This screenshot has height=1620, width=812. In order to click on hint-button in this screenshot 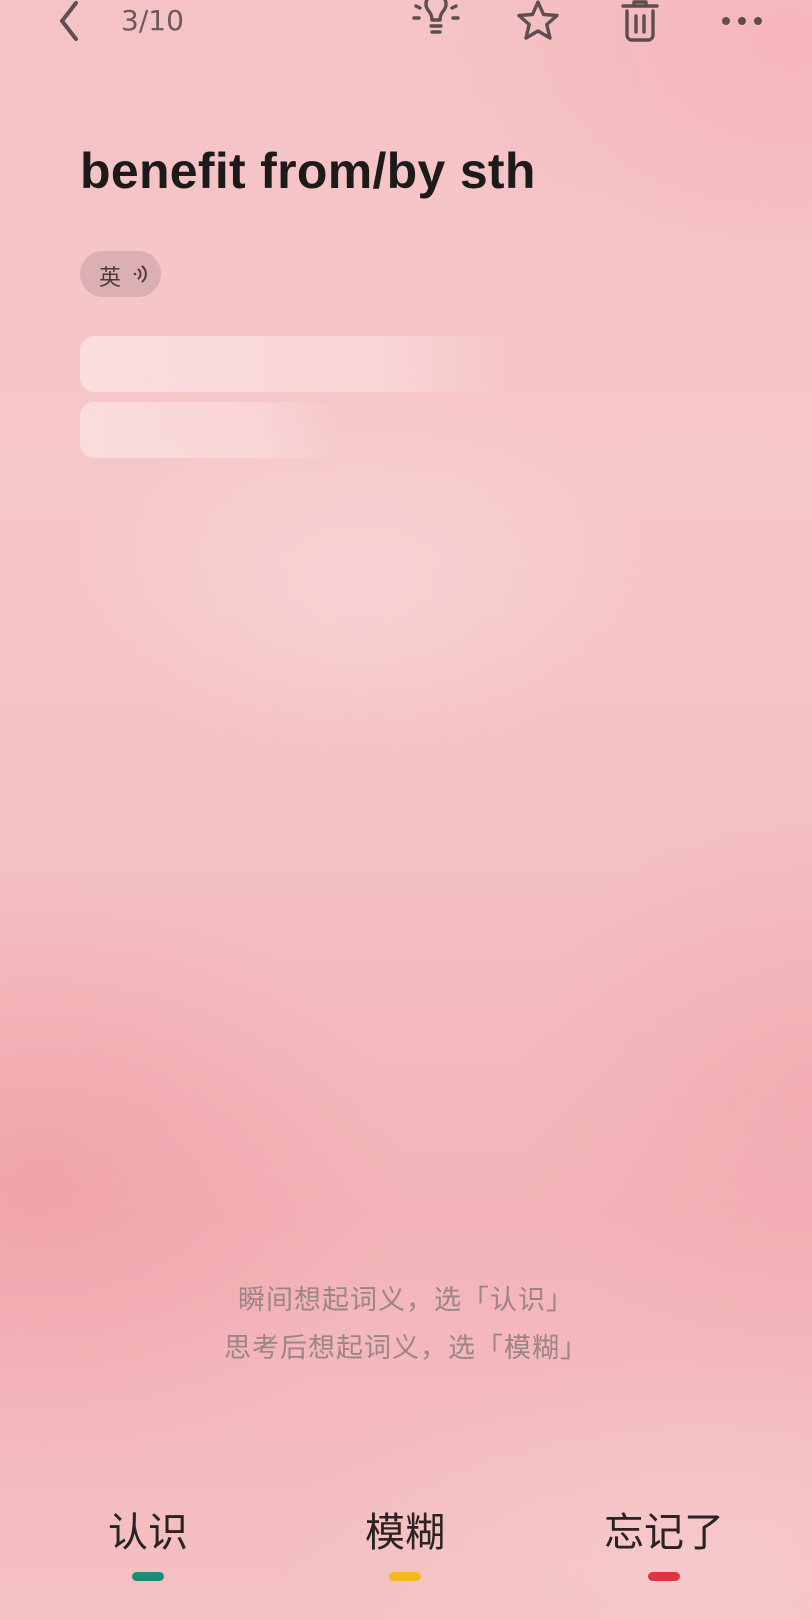, I will do `click(436, 22)`.